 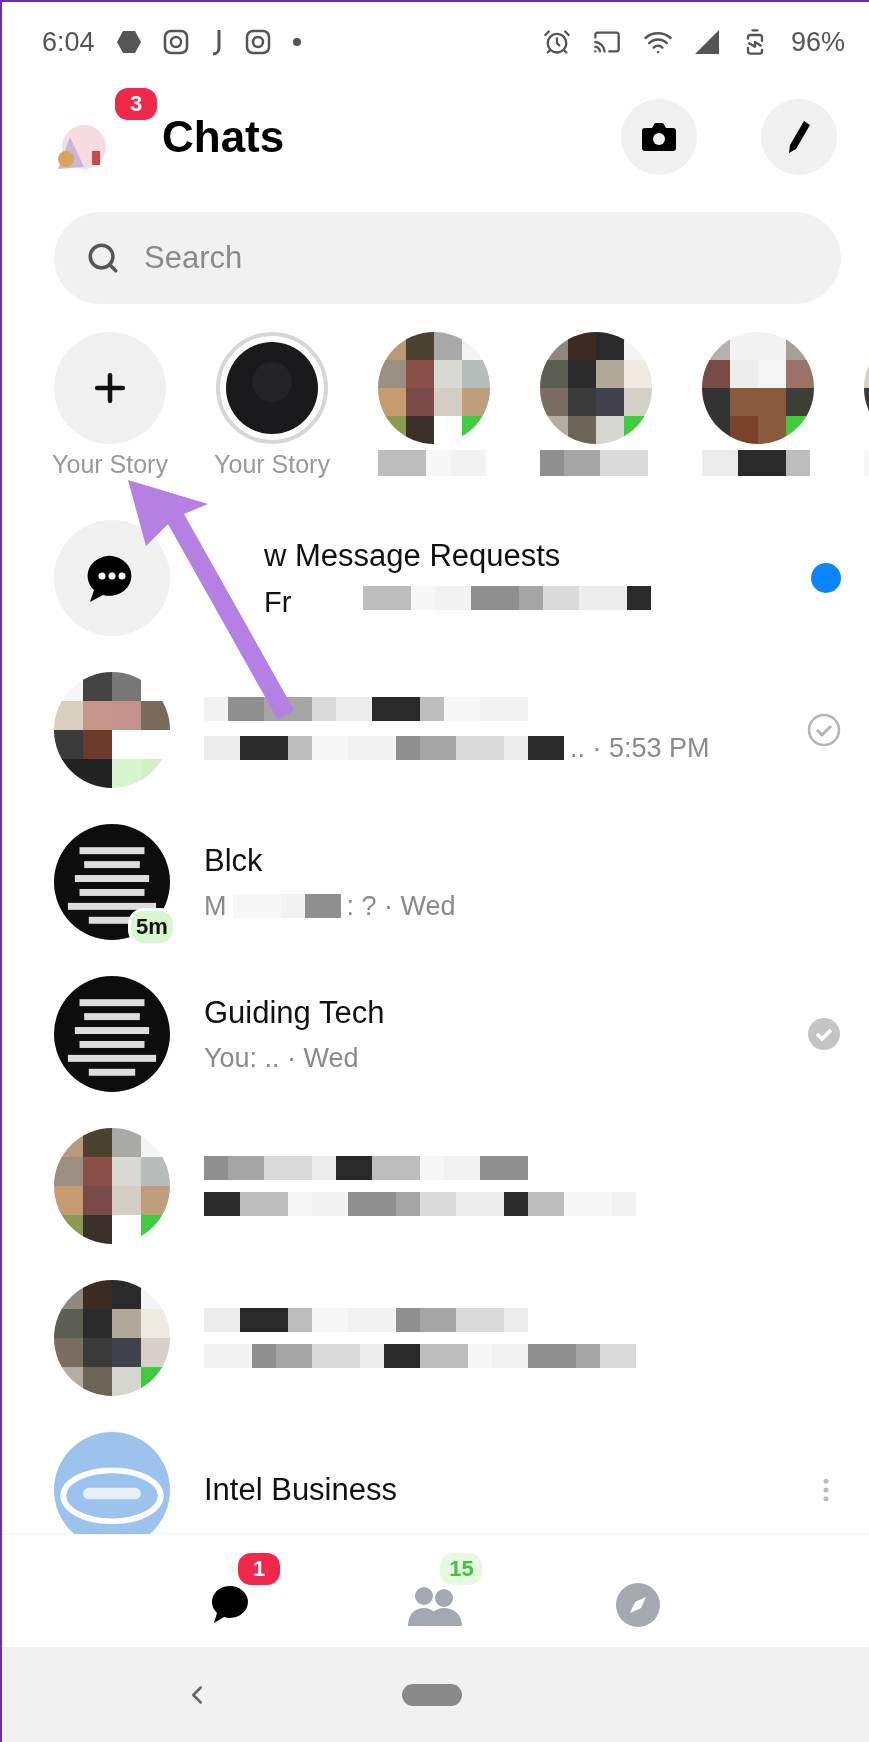 I want to click on home-handle, so click(x=432, y=1694).